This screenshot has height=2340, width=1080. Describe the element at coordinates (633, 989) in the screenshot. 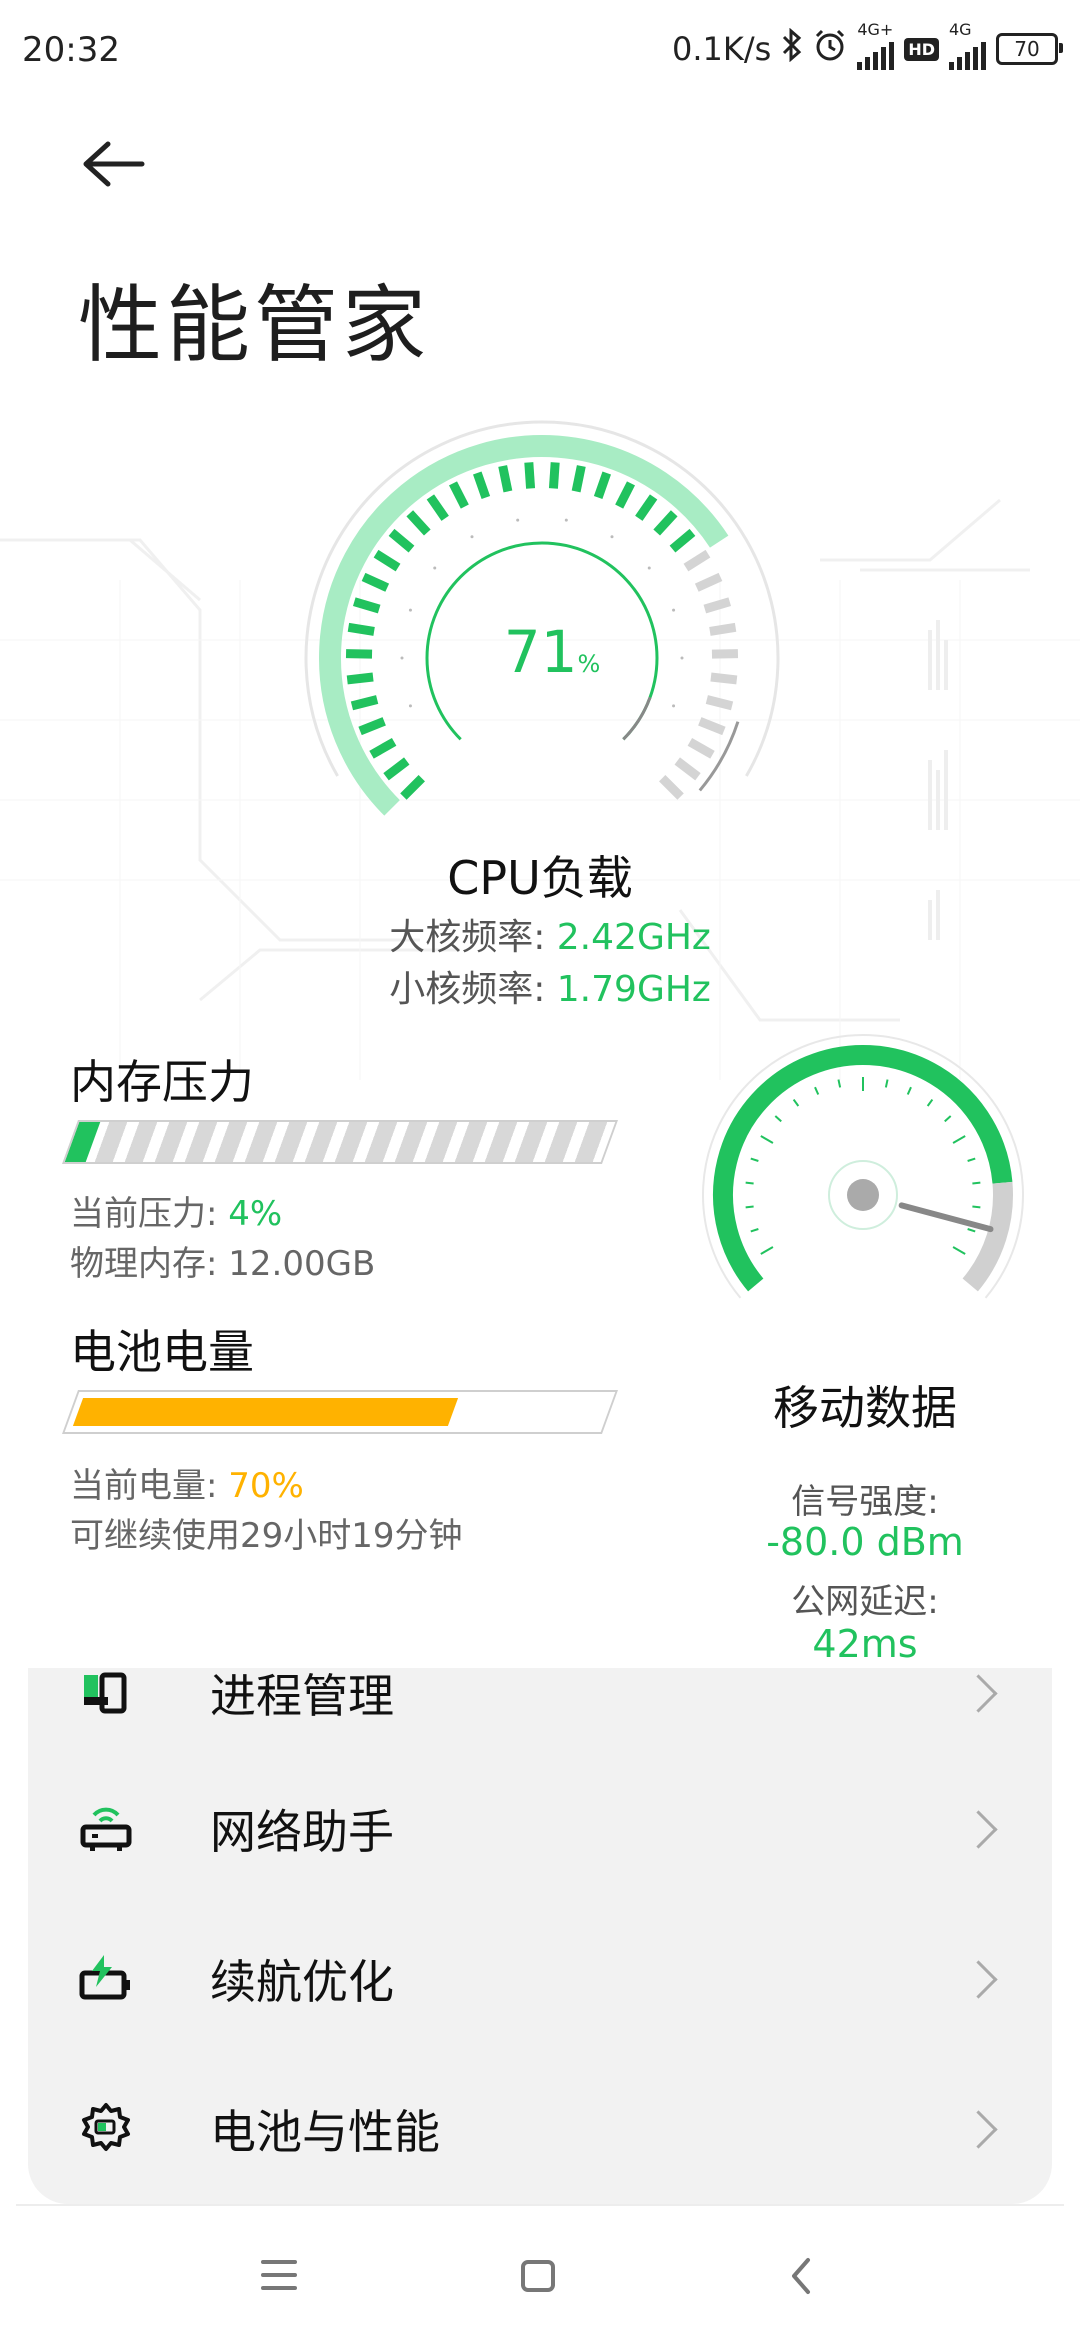

I see `small-core-value: 1.79GHz` at that location.